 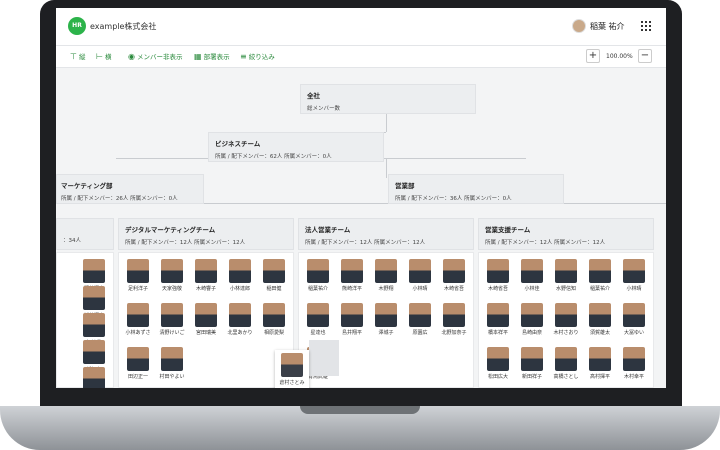 What do you see at coordinates (476, 189) in the screenshot?
I see `node-sales: 営業部 所属 / 配下メンバー：36人 所属メンバー：0人` at bounding box center [476, 189].